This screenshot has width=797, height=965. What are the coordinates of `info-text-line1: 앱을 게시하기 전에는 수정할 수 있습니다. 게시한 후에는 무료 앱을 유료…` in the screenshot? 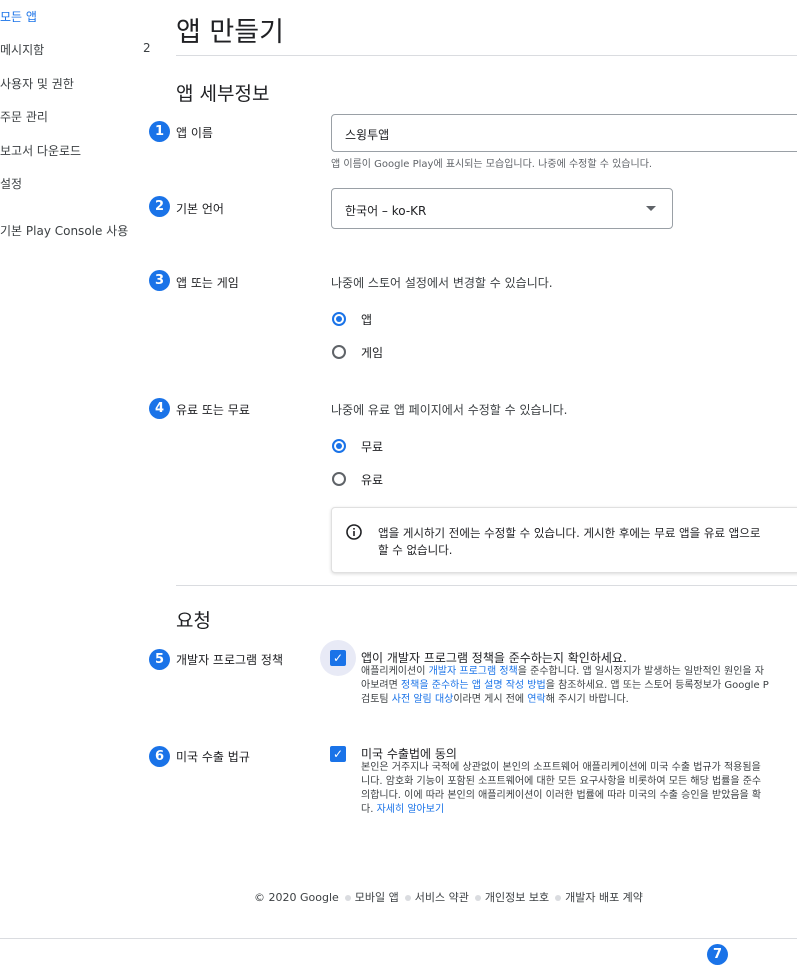 It's located at (569, 533).